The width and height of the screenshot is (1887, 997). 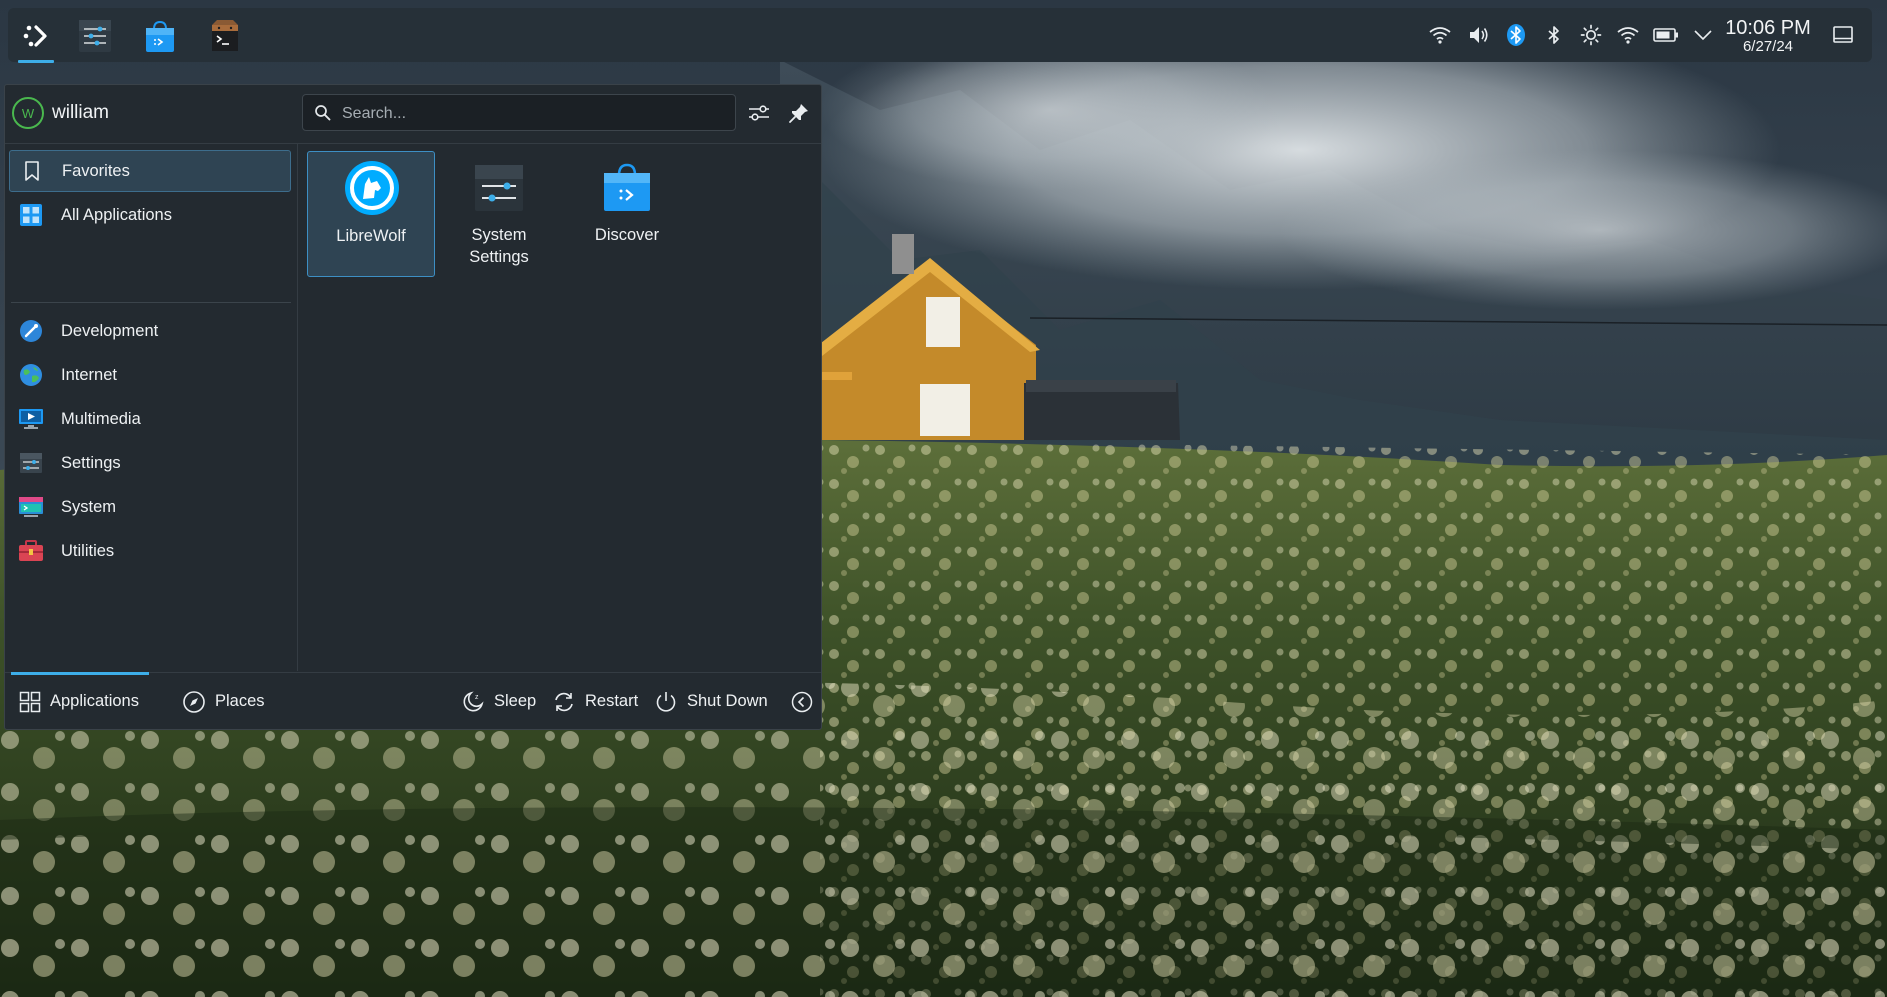 I want to click on shut-down-label: Shut Down, so click(x=727, y=701).